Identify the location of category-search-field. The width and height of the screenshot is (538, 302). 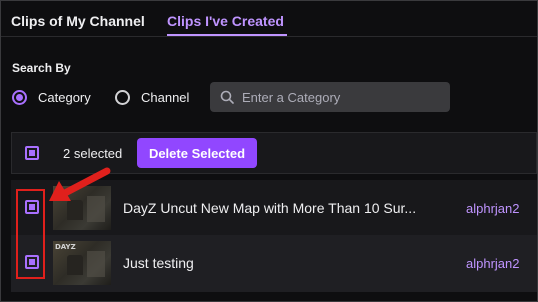
(330, 97).